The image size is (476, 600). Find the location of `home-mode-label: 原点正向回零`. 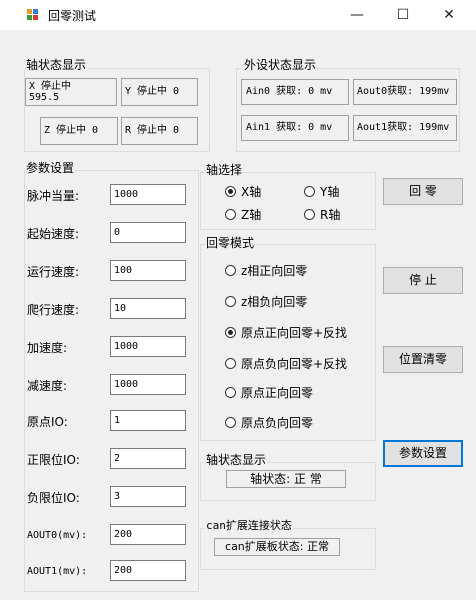

home-mode-label: 原点正向回零 is located at coordinates (277, 393).